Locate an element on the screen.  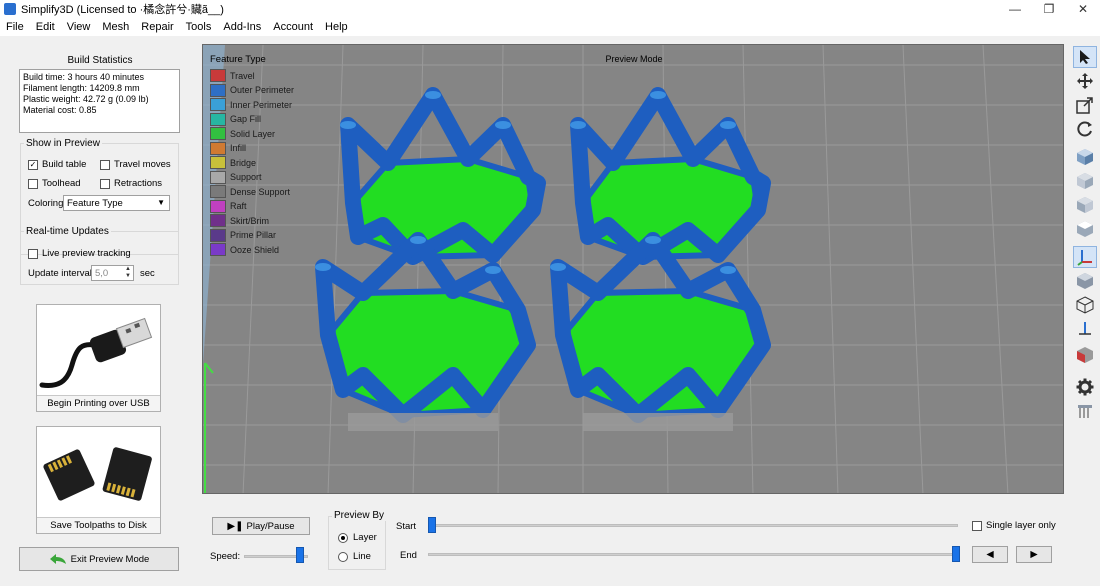
preview-mode-label: Preview Mode is located at coordinates (634, 59).